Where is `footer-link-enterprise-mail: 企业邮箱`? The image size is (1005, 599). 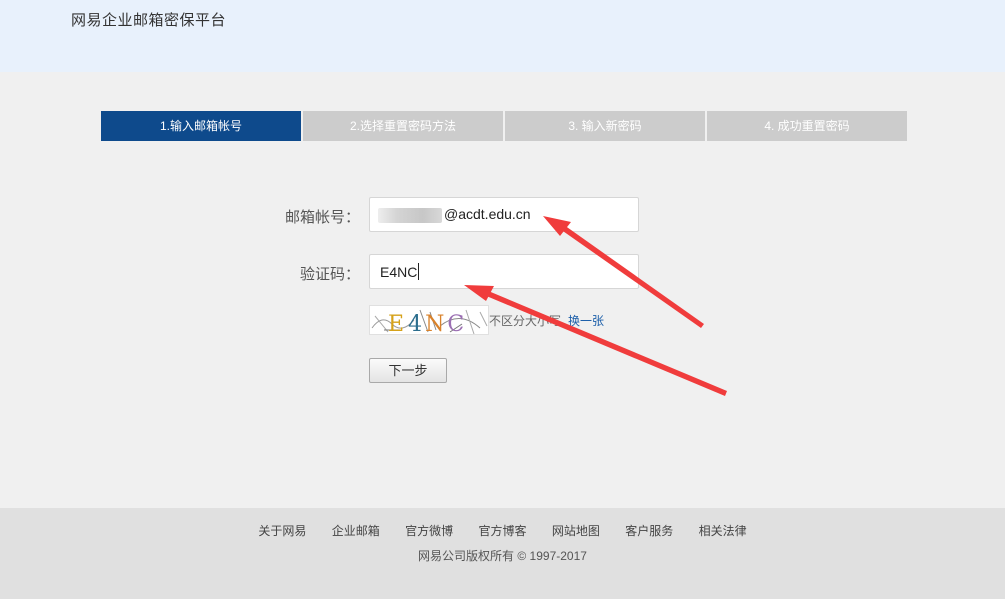
footer-link-enterprise-mail: 企业邮箱 is located at coordinates (356, 530).